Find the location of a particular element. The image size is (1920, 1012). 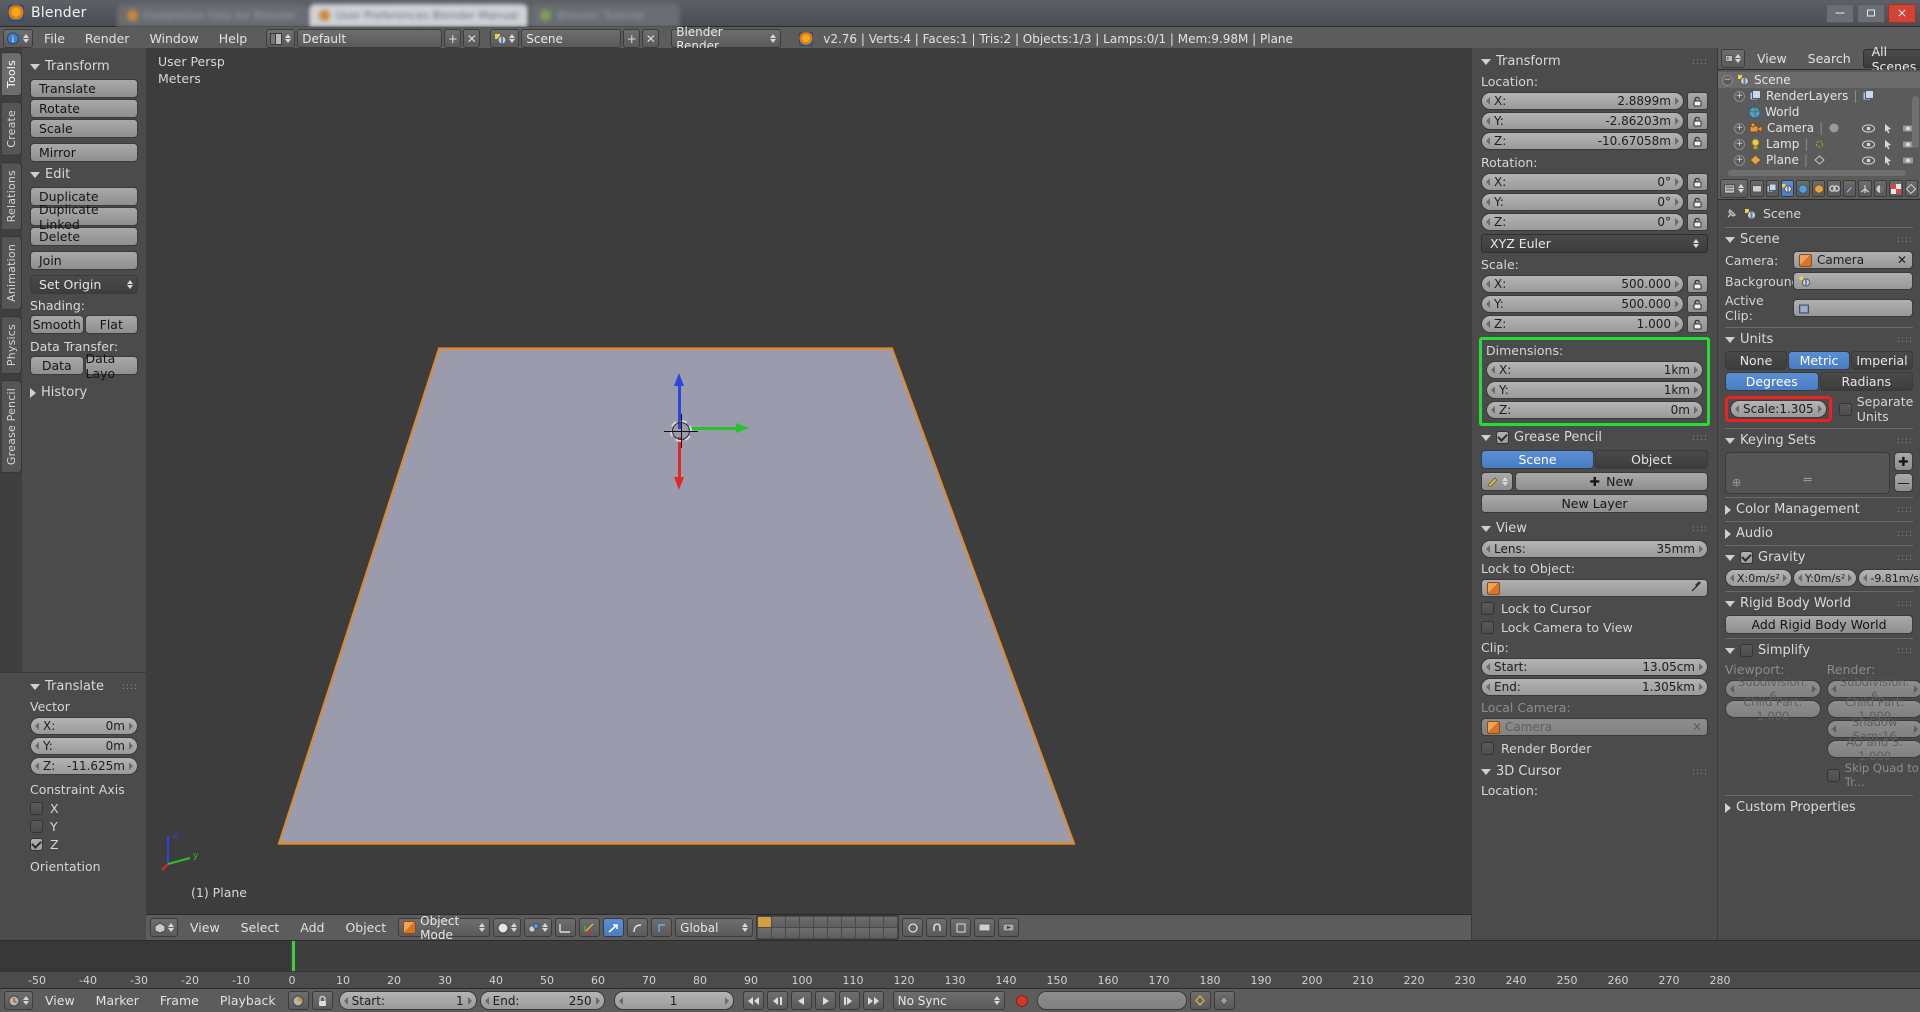

close-button is located at coordinates (1902, 13).